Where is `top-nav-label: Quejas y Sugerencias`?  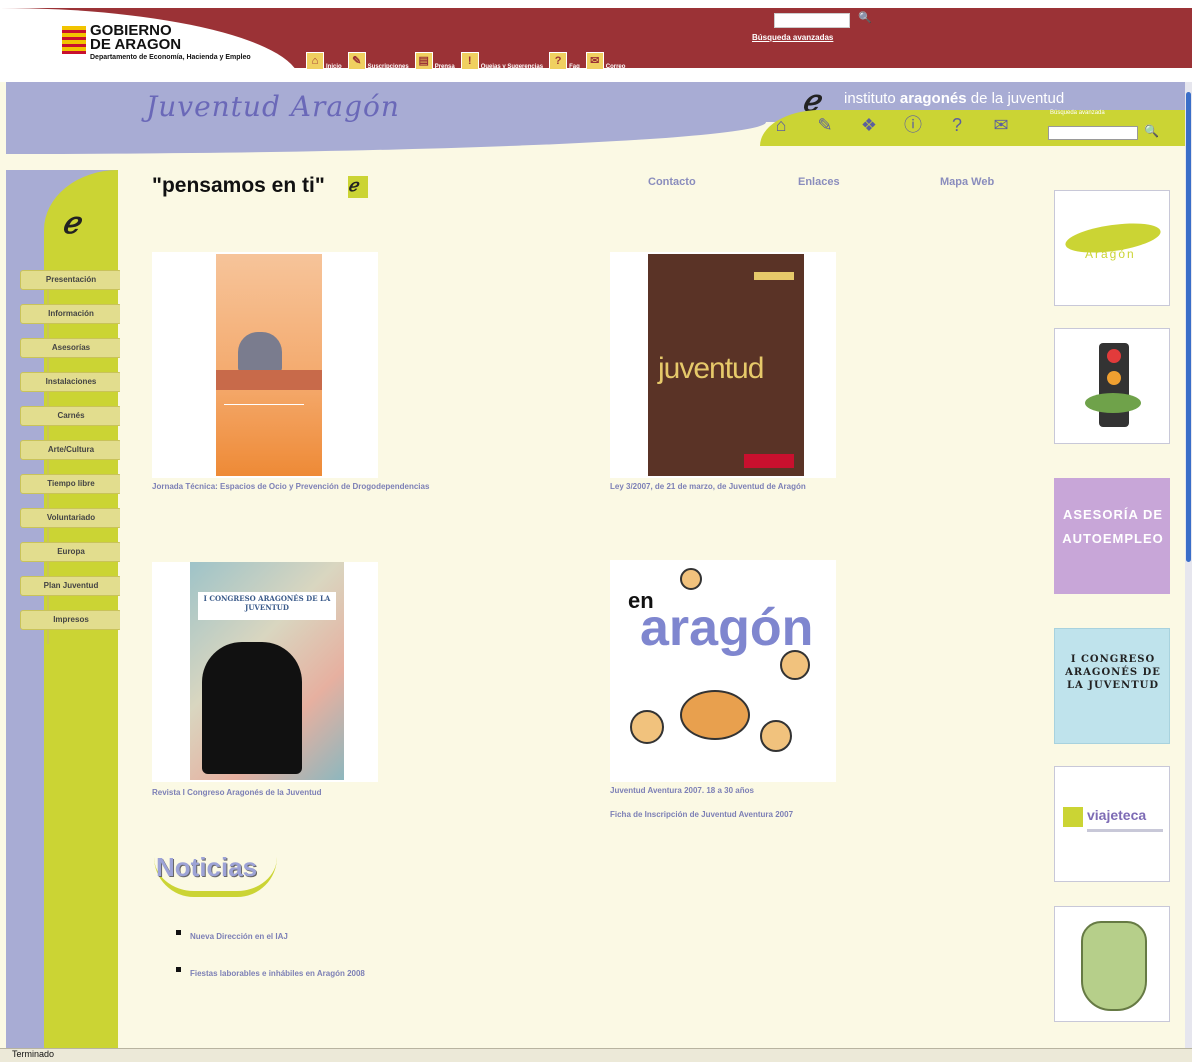 top-nav-label: Quejas y Sugerencias is located at coordinates (512, 67).